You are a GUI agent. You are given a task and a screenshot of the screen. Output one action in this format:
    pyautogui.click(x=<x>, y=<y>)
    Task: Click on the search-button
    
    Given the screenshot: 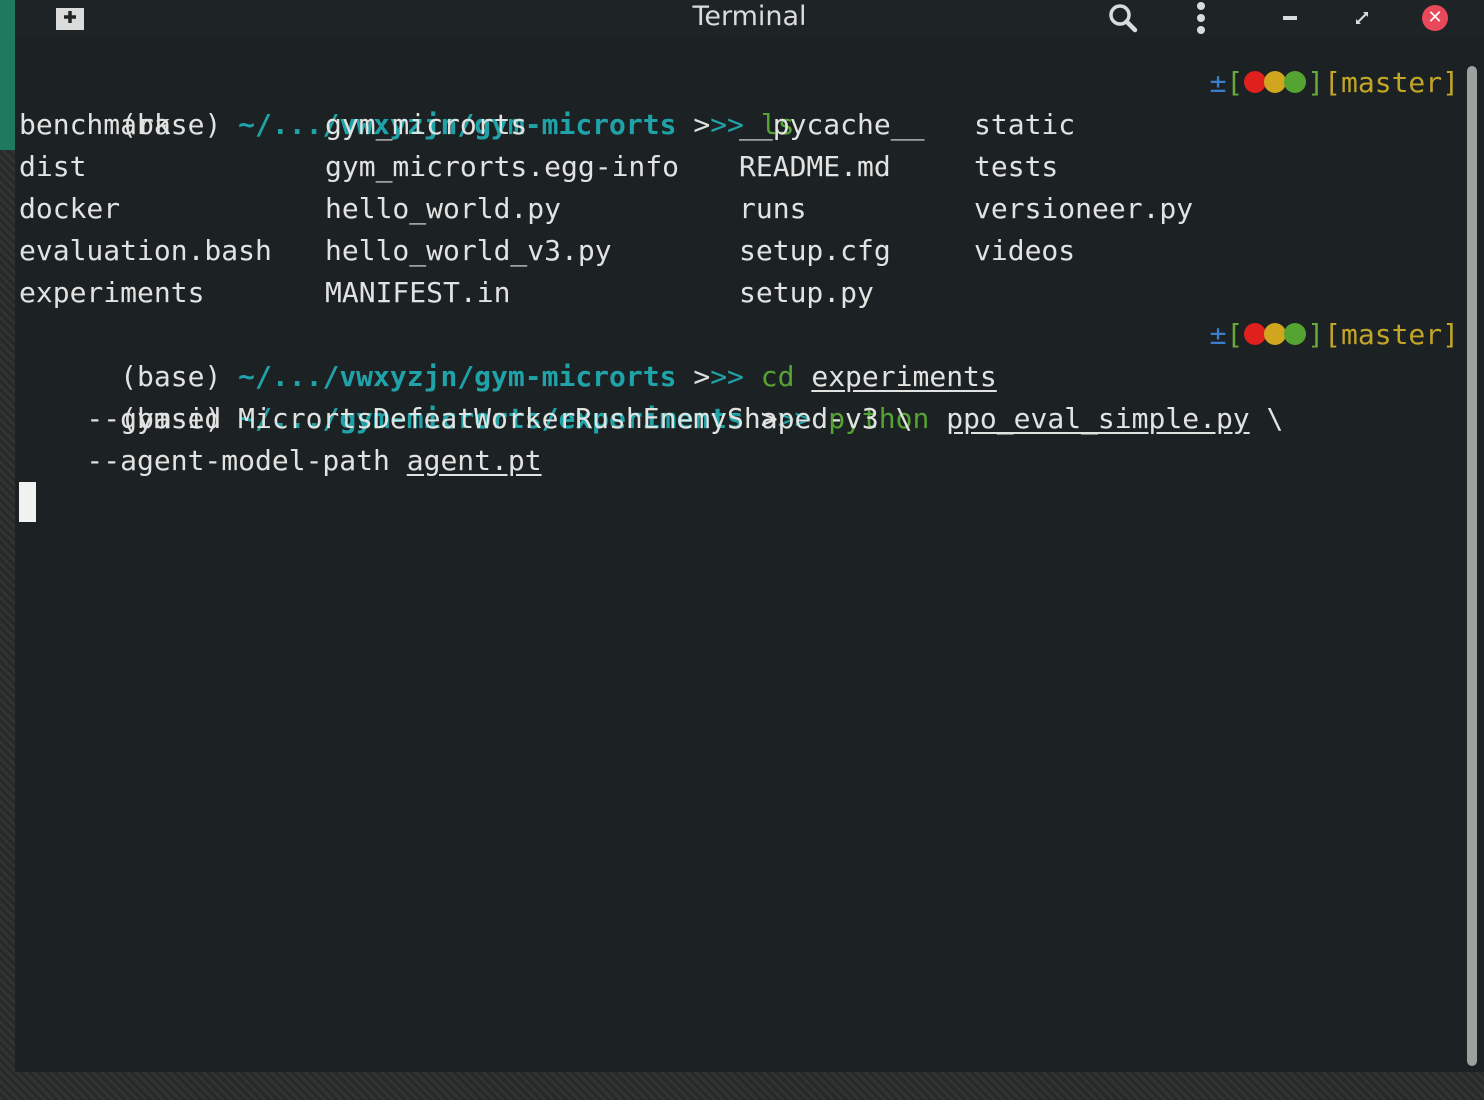 What is the action you would take?
    pyautogui.click(x=1123, y=18)
    